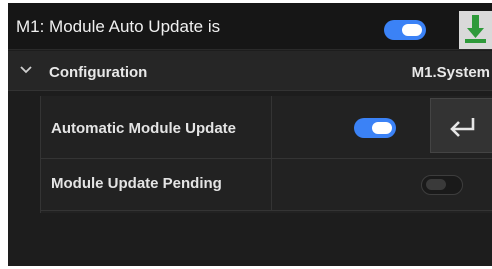  What do you see at coordinates (26, 70) in the screenshot?
I see `chevron-down-icon` at bounding box center [26, 70].